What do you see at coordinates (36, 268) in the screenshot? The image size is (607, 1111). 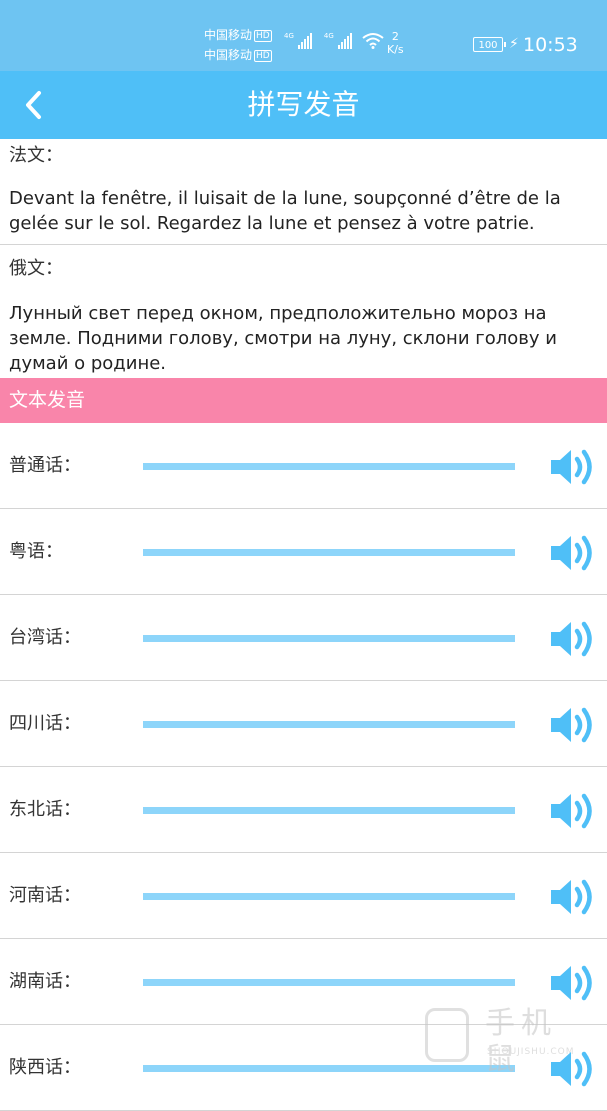 I see `translation-label-russian: 俄文：` at bounding box center [36, 268].